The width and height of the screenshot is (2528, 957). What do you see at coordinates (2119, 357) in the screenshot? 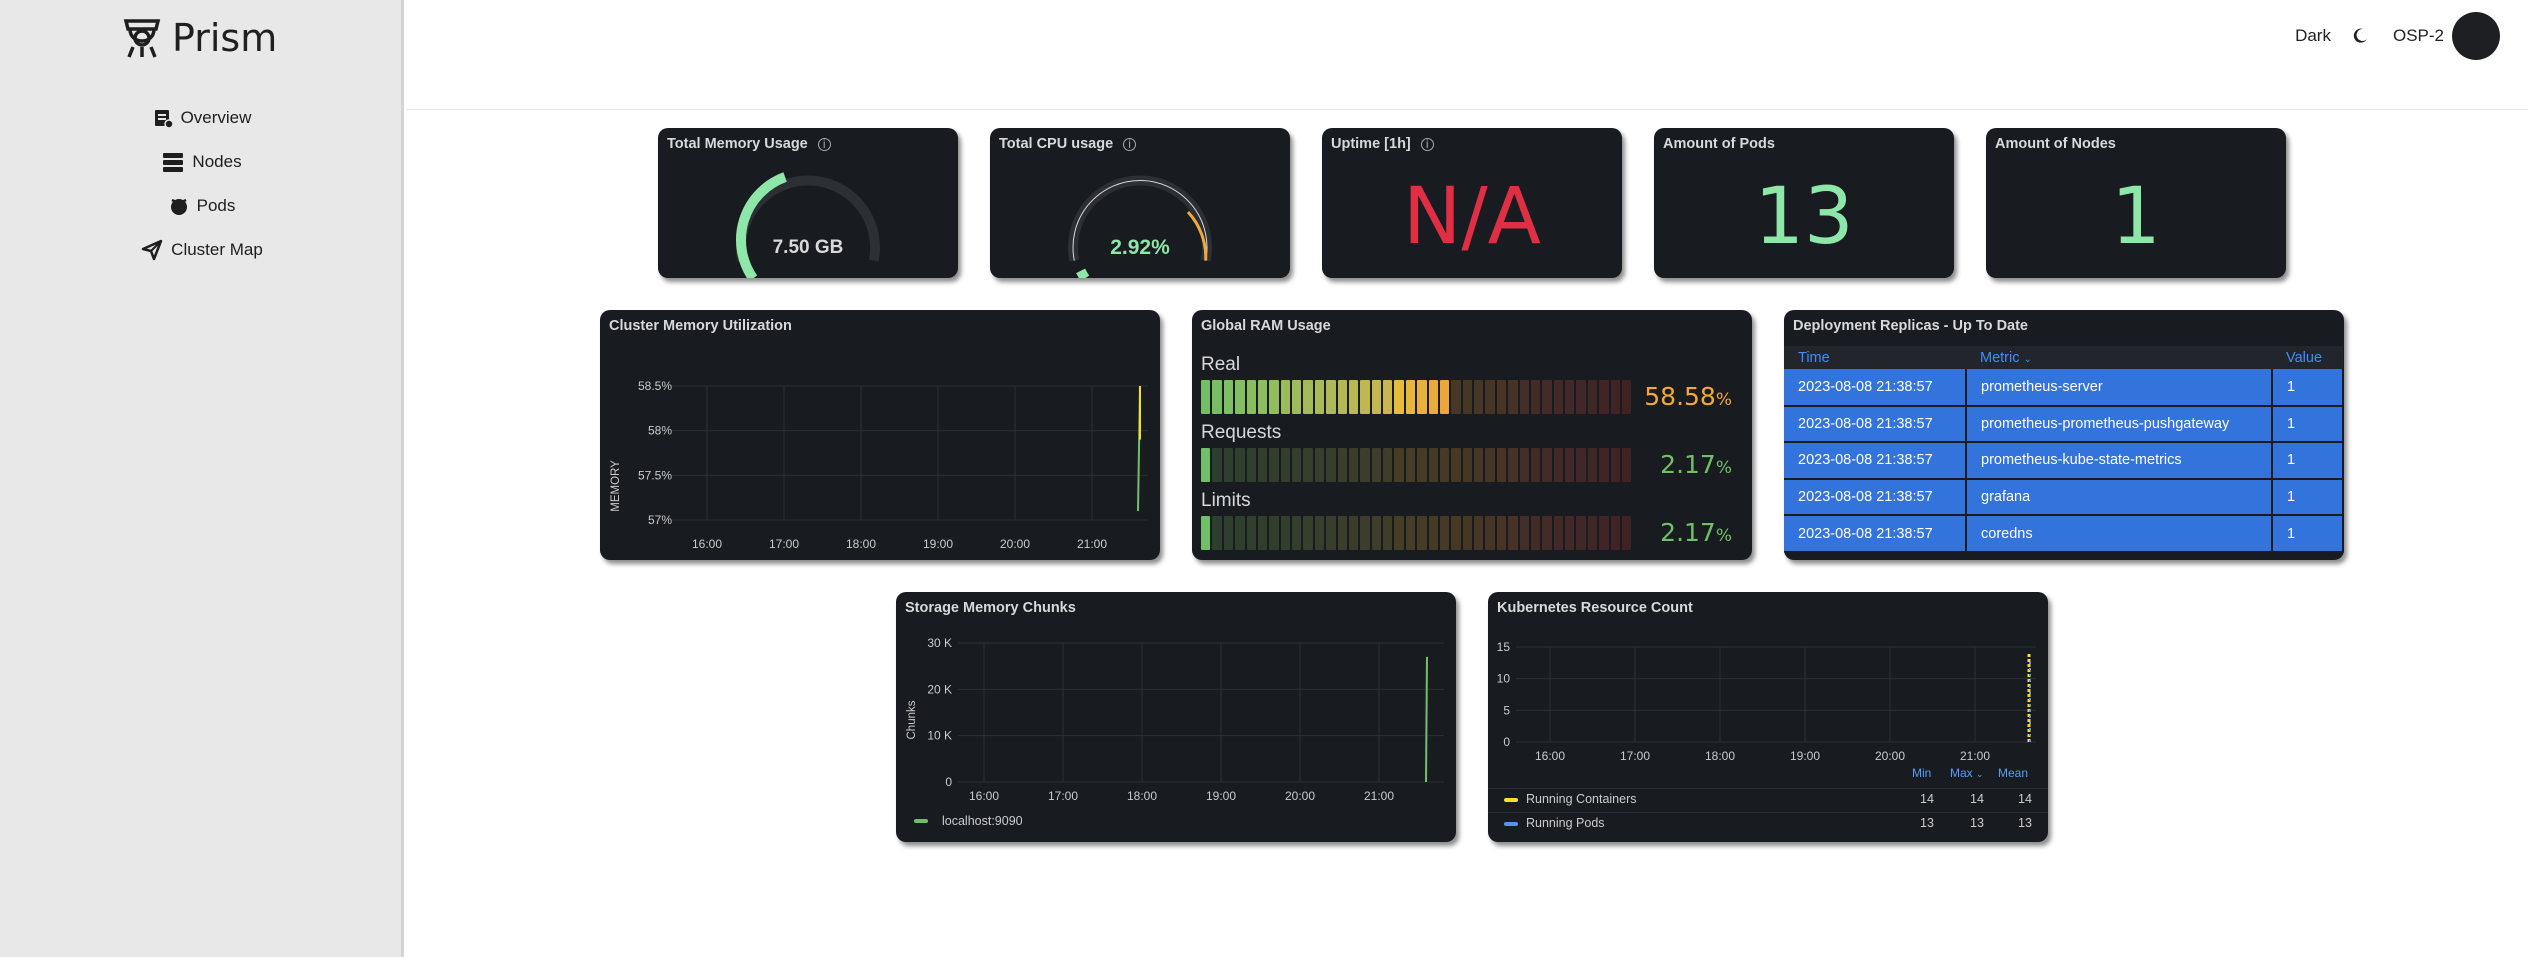
I see `column-header-metric: Metric ⌄` at bounding box center [2119, 357].